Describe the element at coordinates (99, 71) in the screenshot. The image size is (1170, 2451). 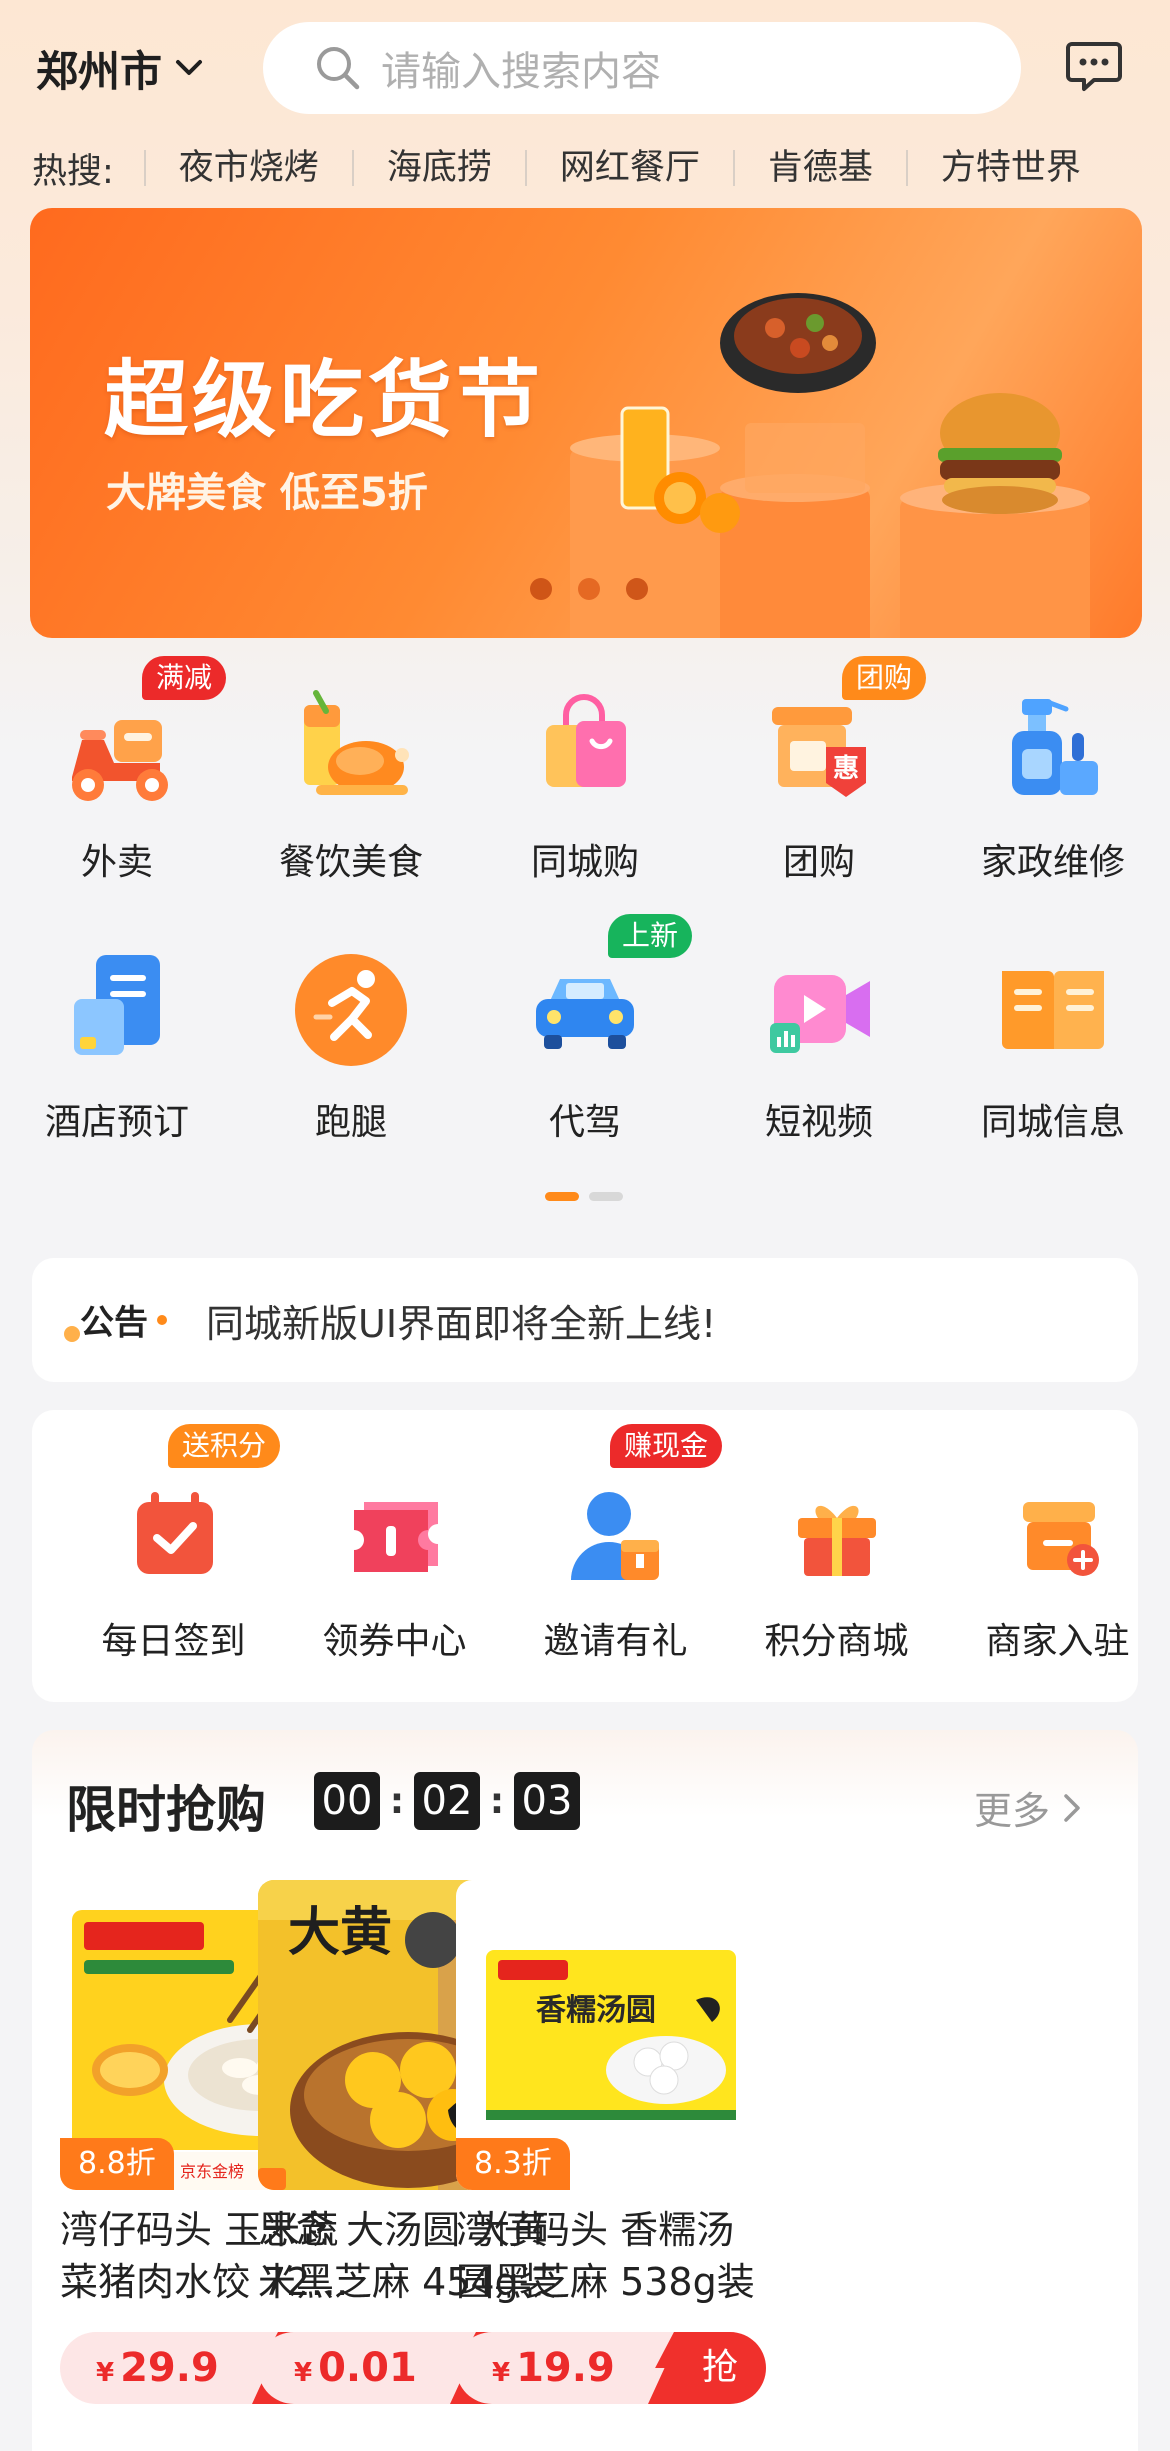
I see `city-name: 郑州市` at that location.